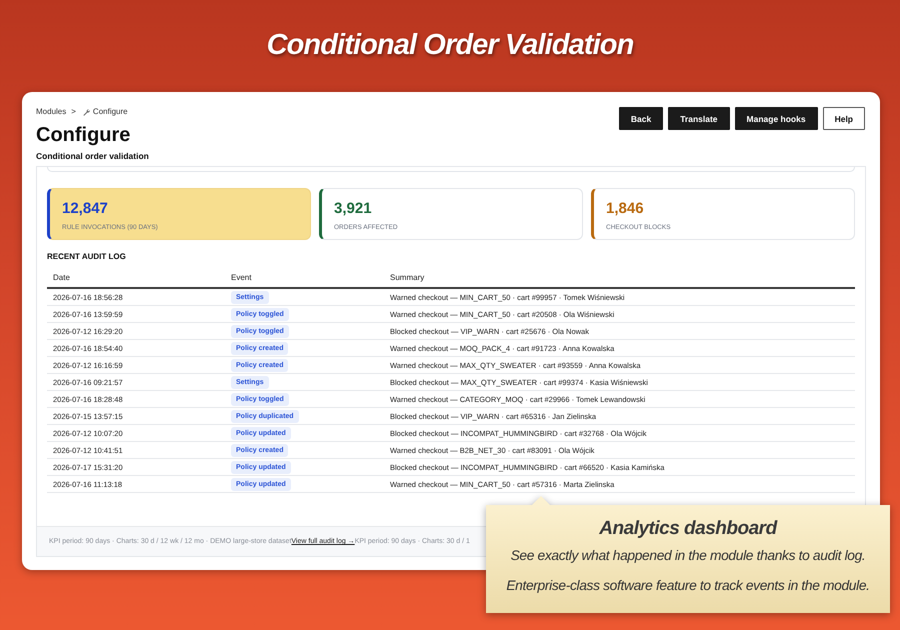  I want to click on page-subtitle: Conditional order validation, so click(92, 156).